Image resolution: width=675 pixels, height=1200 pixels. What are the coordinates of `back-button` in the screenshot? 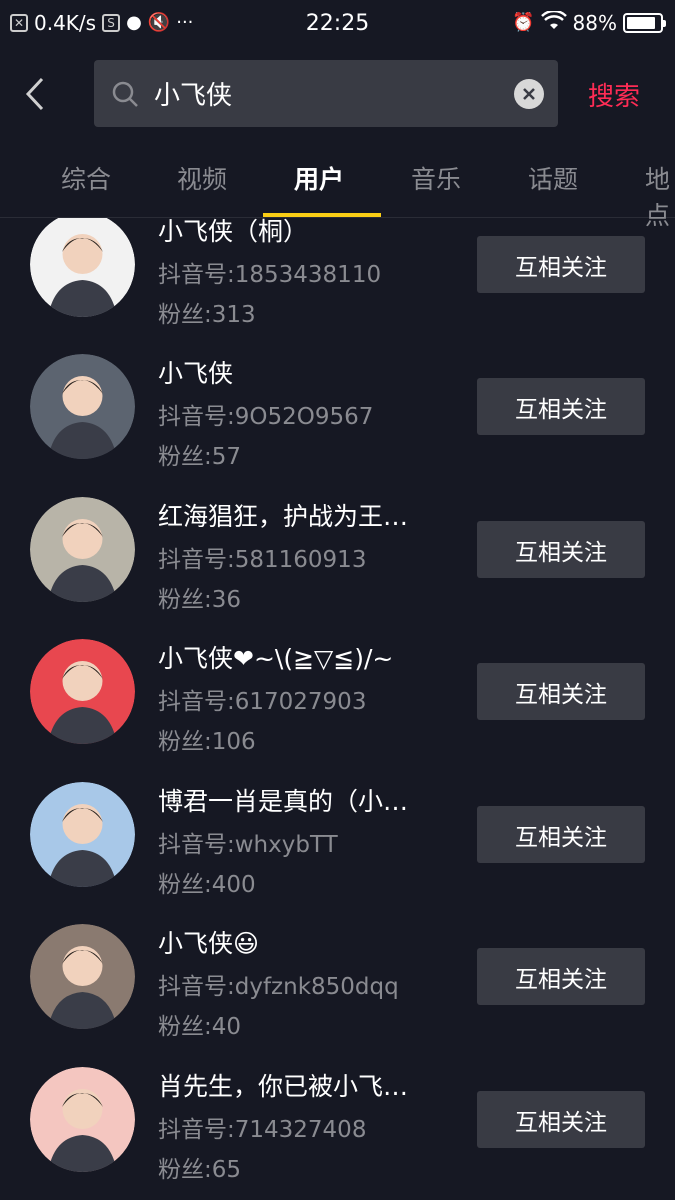 It's located at (35, 94).